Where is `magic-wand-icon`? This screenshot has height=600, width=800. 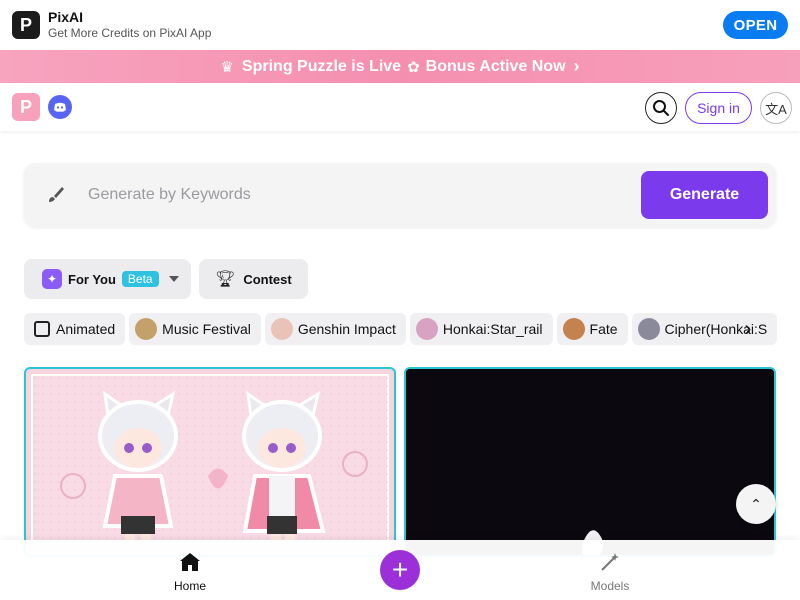
magic-wand-icon is located at coordinates (610, 562).